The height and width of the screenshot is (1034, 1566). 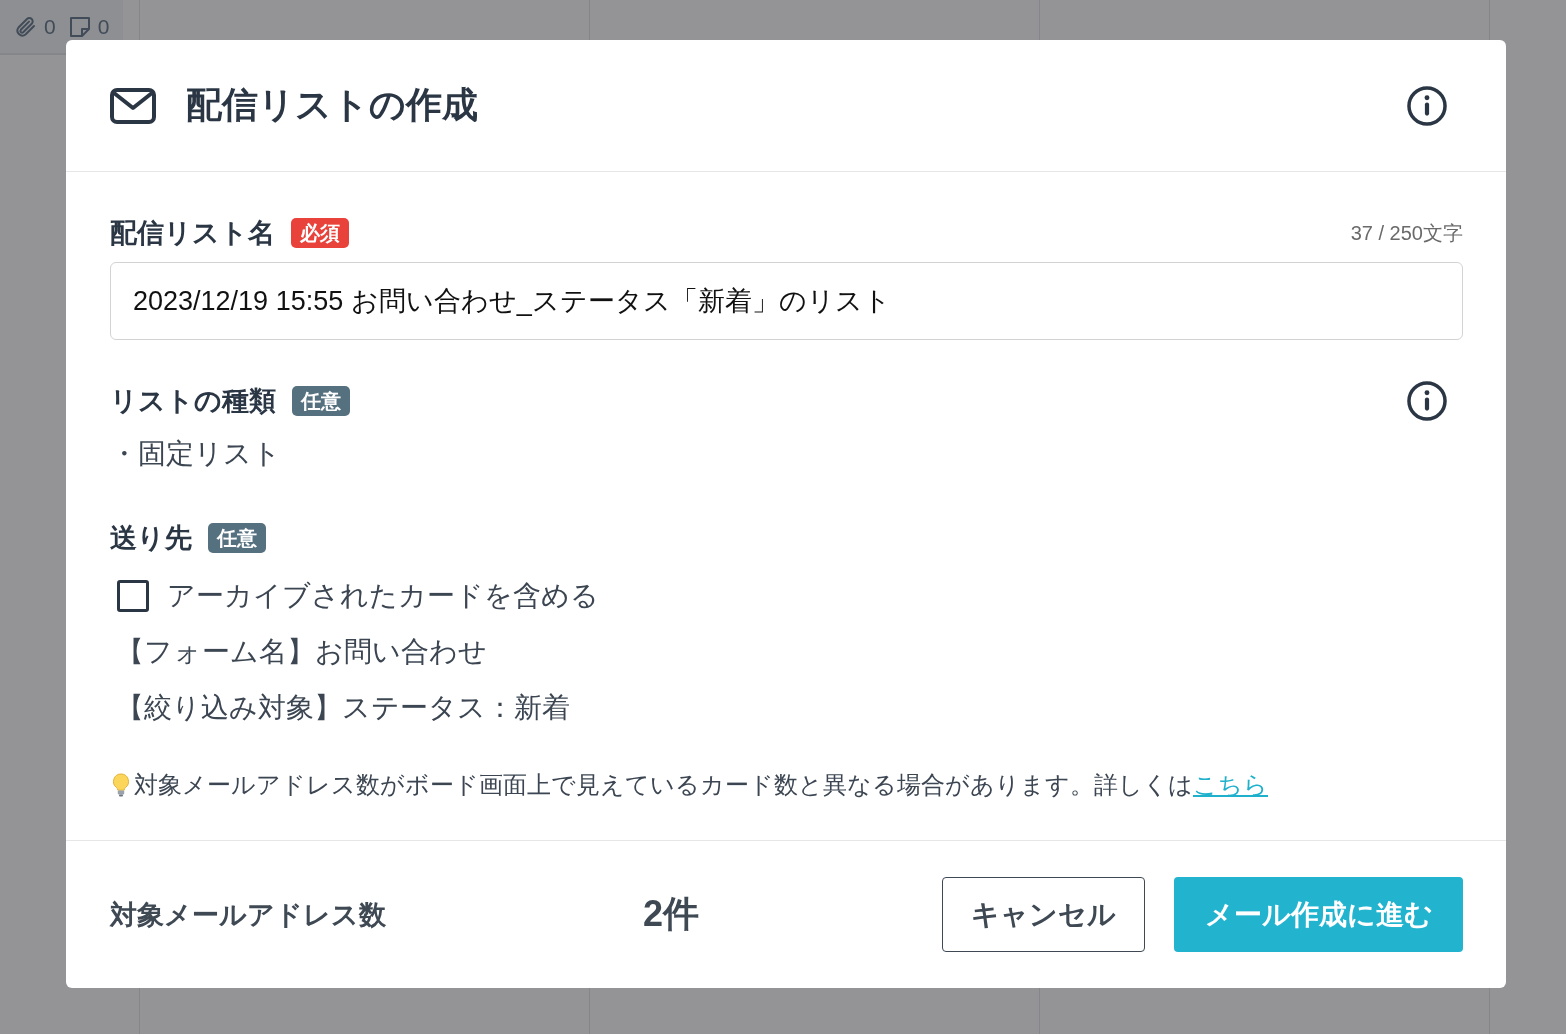 What do you see at coordinates (151, 538) in the screenshot?
I see `field-label: 送り先` at bounding box center [151, 538].